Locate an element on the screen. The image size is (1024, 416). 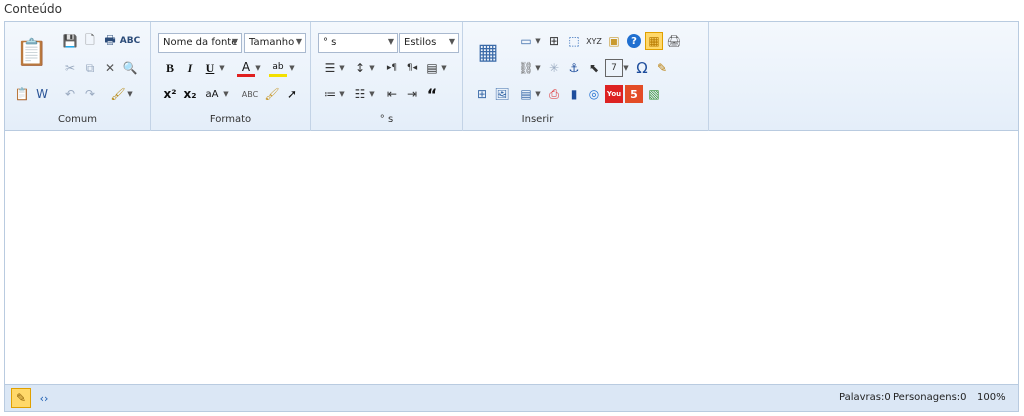
paragraph-format-select: ° s ▼ is located at coordinates (358, 43).